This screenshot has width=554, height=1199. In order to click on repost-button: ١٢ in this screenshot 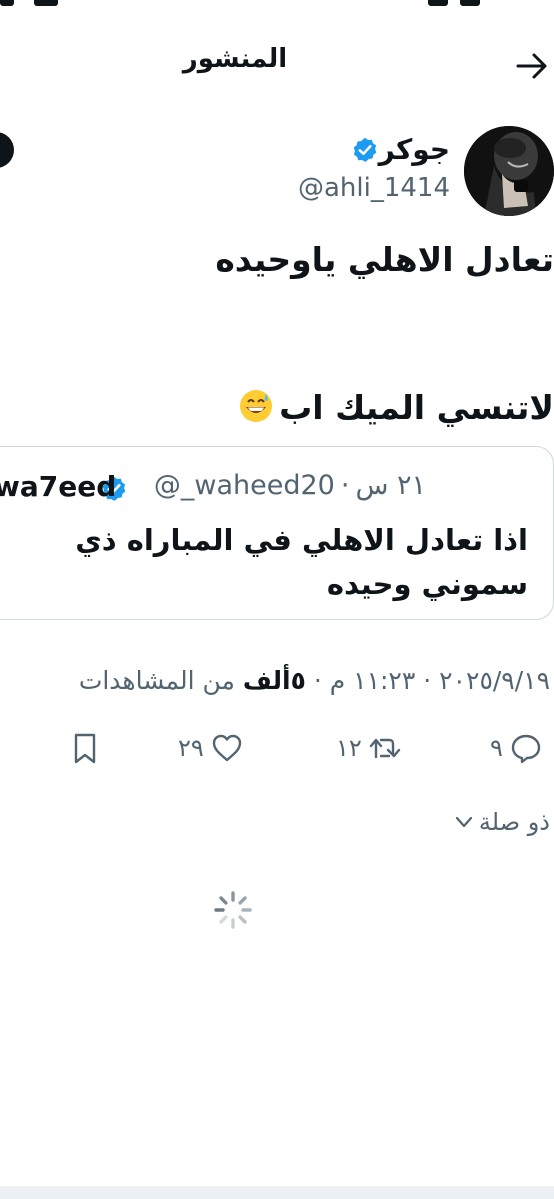, I will do `click(369, 748)`.